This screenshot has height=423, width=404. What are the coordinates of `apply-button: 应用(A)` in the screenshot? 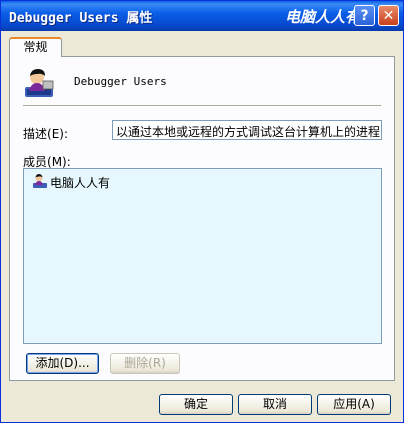 It's located at (354, 404).